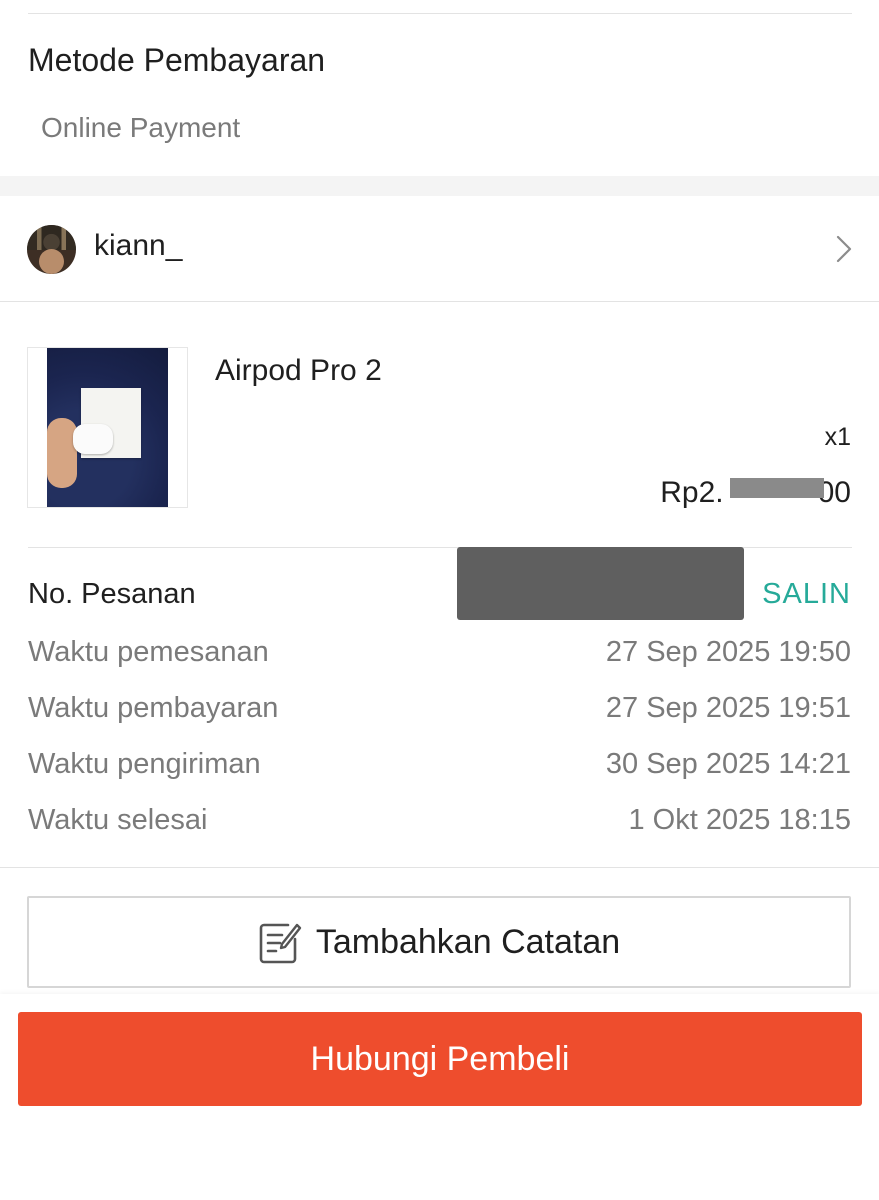 This screenshot has height=1200, width=879. I want to click on product-name: Airpod Pro 2, so click(298, 370).